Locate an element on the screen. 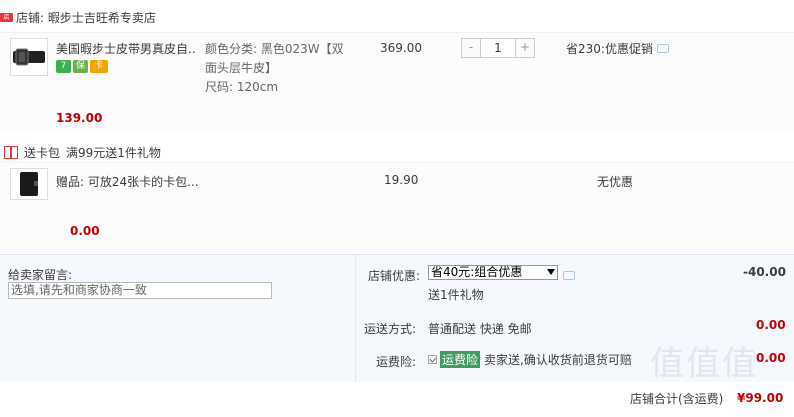  insurance-amount: 0.00 is located at coordinates (771, 358).